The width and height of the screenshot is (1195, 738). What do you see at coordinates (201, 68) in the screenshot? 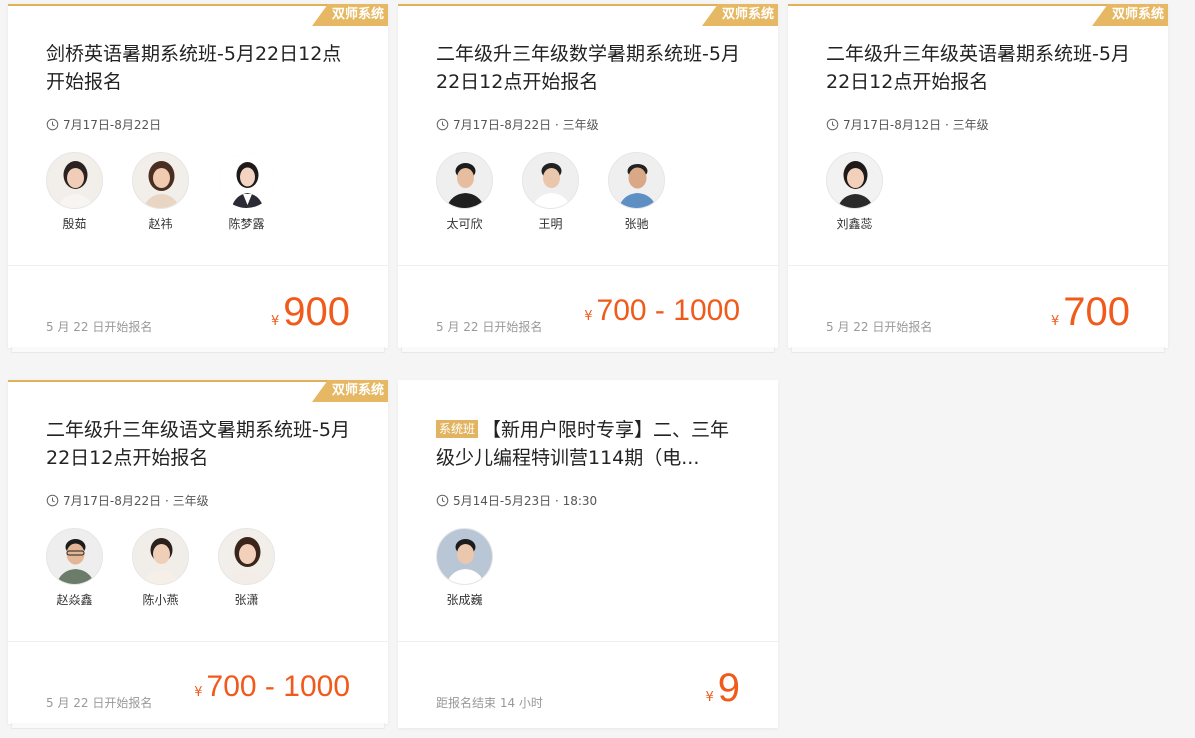
I see `course-title: 剑桥英语暑期系统班-5月22日12点开始报名` at bounding box center [201, 68].